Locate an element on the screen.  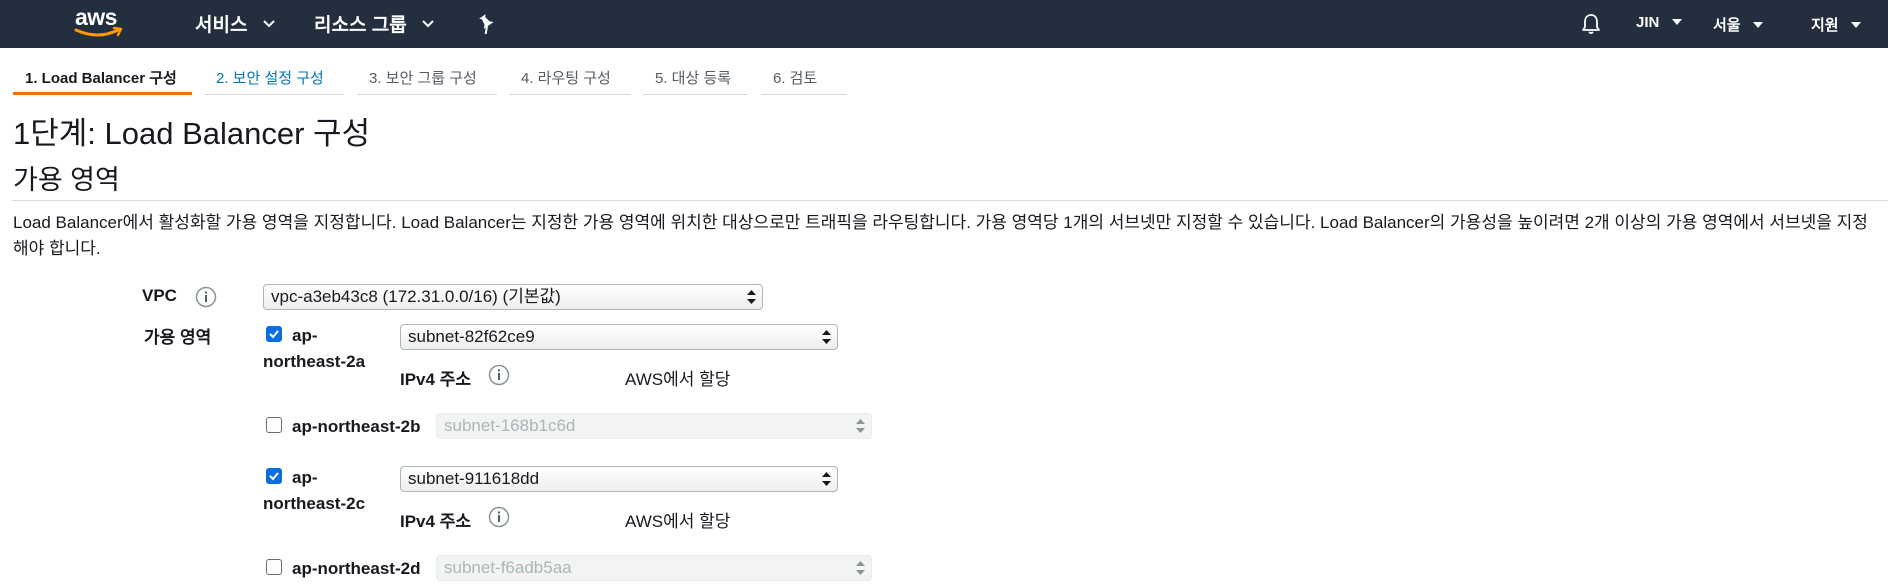
tab-step-1-configure-load-balancer: 1. Load Balancer 구성 is located at coordinates (102, 78).